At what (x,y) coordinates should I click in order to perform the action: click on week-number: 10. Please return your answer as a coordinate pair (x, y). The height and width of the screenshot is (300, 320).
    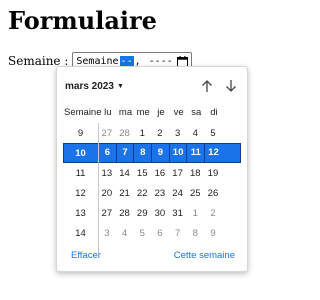
    Looking at the image, I should click on (80, 153).